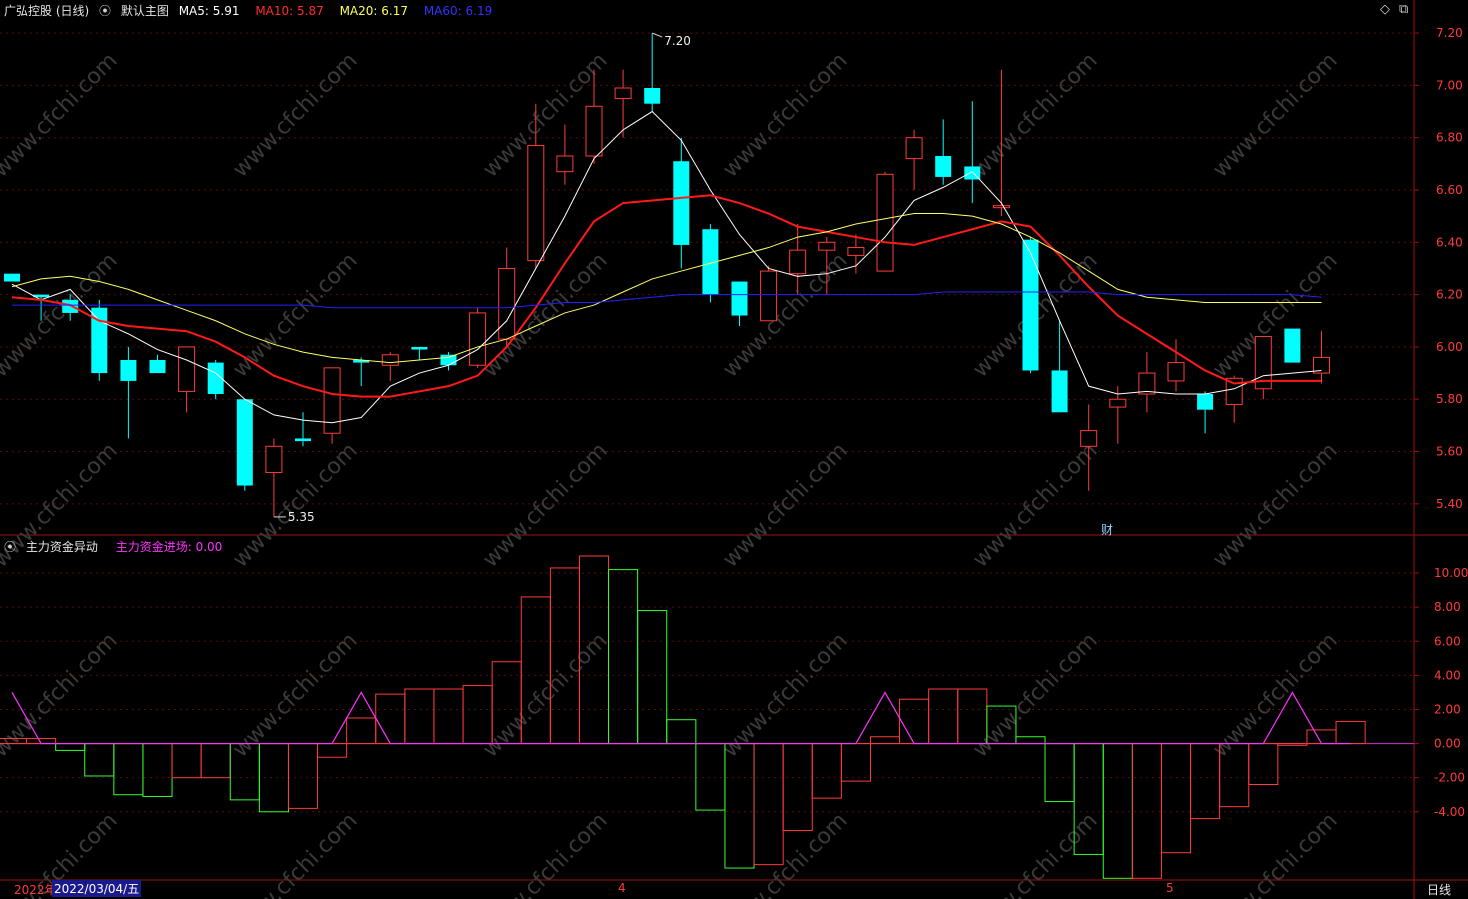 Image resolution: width=1468 pixels, height=899 pixels. Describe the element at coordinates (373, 11) in the screenshot. I see `ma20-value: MA20: 6.17` at that location.